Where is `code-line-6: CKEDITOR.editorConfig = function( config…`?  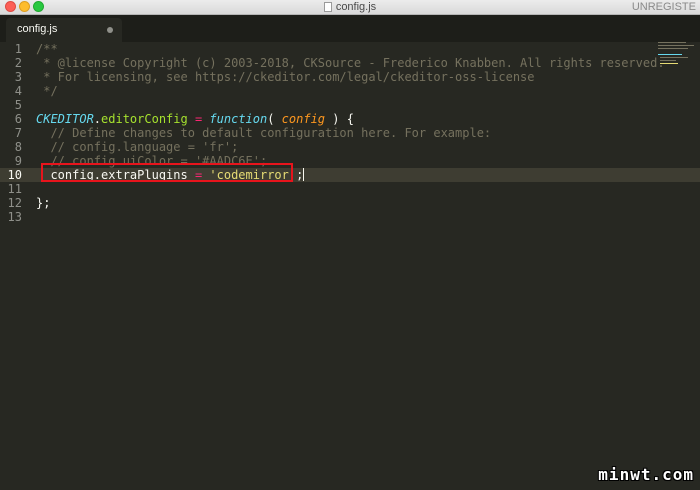
code-line-6: CKEDITOR.editorConfig = function( config… is located at coordinates (195, 119).